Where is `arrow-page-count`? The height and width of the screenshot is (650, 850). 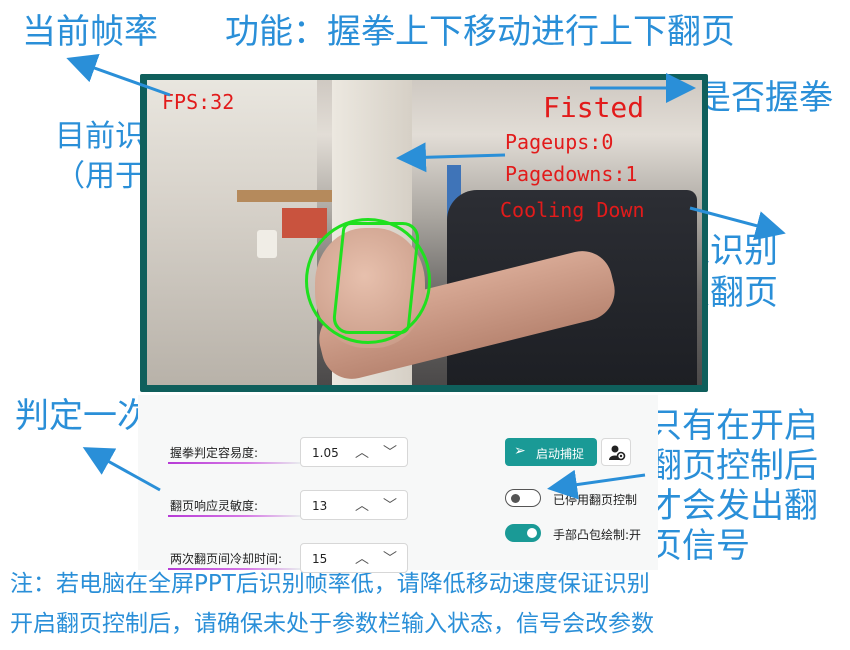 arrow-page-count is located at coordinates (451, 157).